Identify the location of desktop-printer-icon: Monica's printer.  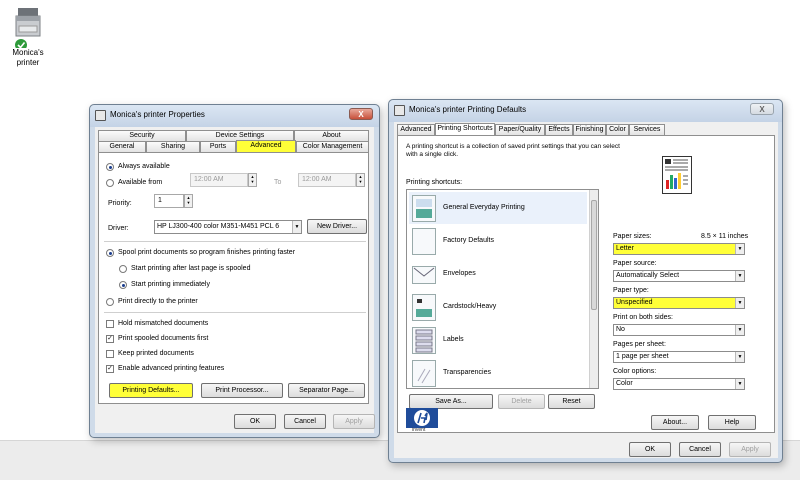
(28, 36).